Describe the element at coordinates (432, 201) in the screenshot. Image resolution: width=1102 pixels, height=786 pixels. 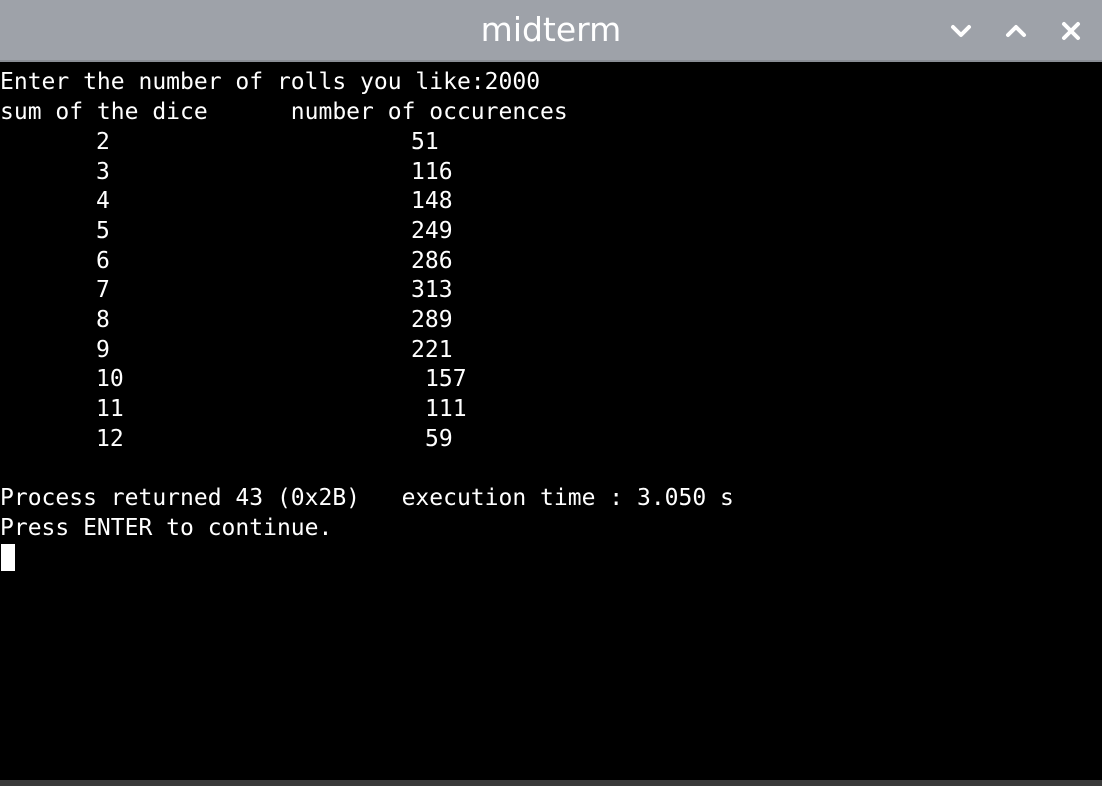
I see `occurrence-count: 148` at that location.